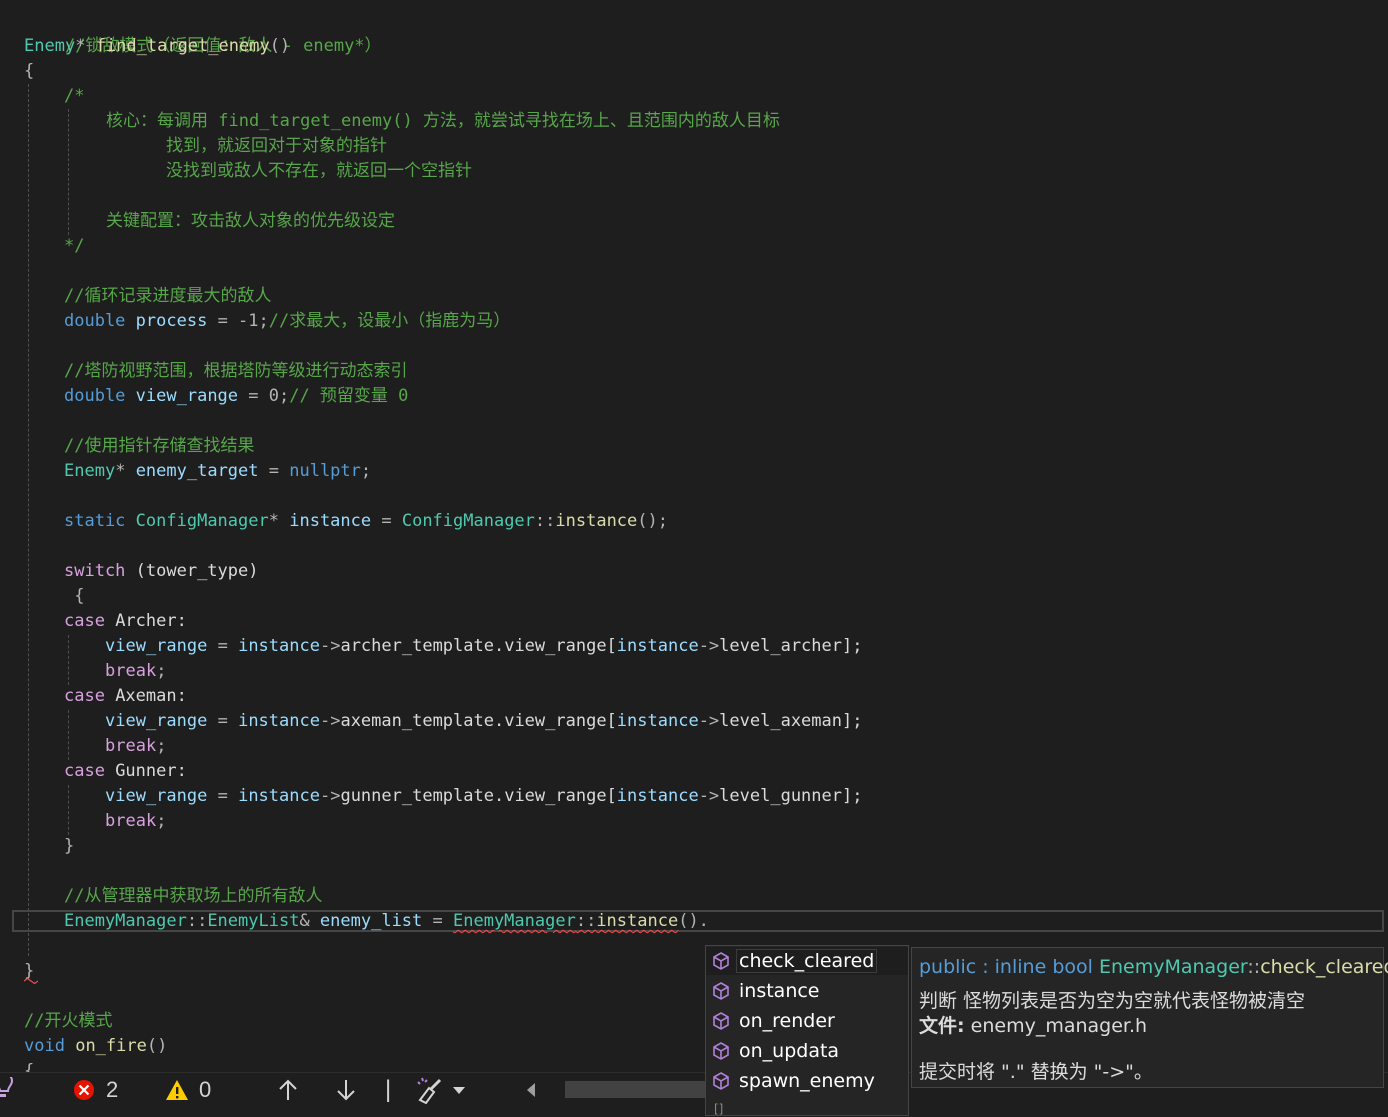  I want to click on code-line: 关键配置：攻击敌人对象的优先级设定, so click(250, 221).